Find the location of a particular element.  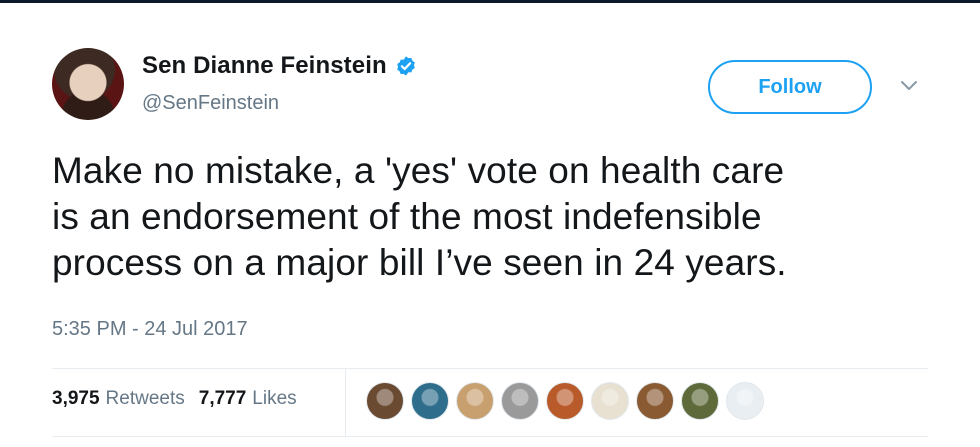

author-handle: @SenFeinstein is located at coordinates (210, 103).